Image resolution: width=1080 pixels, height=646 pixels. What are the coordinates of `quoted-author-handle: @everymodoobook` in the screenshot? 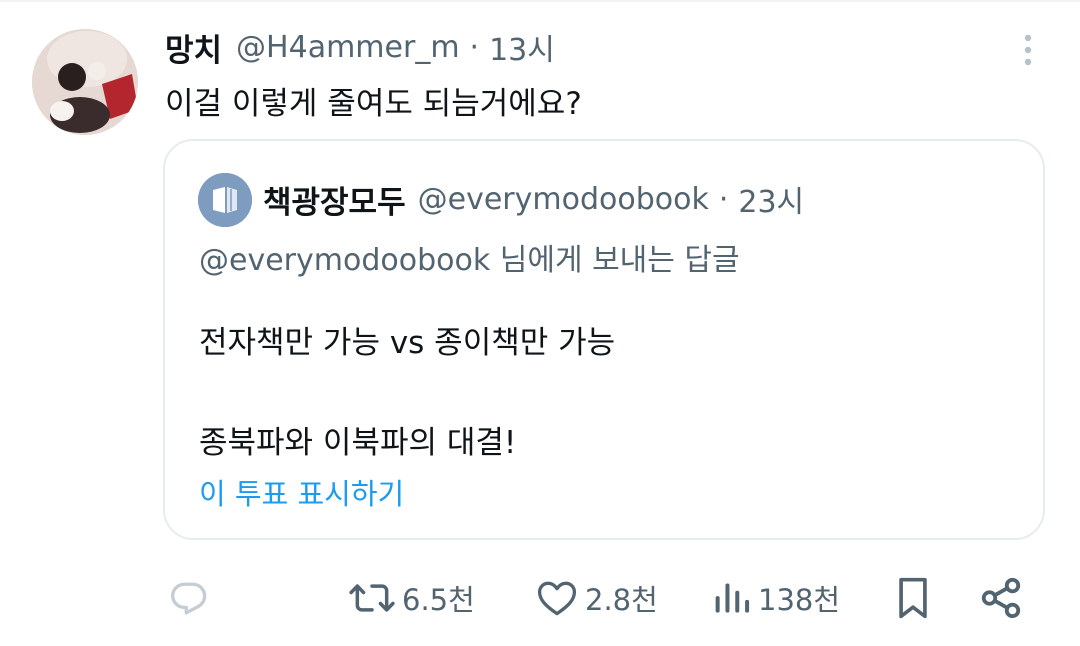 It's located at (563, 199).